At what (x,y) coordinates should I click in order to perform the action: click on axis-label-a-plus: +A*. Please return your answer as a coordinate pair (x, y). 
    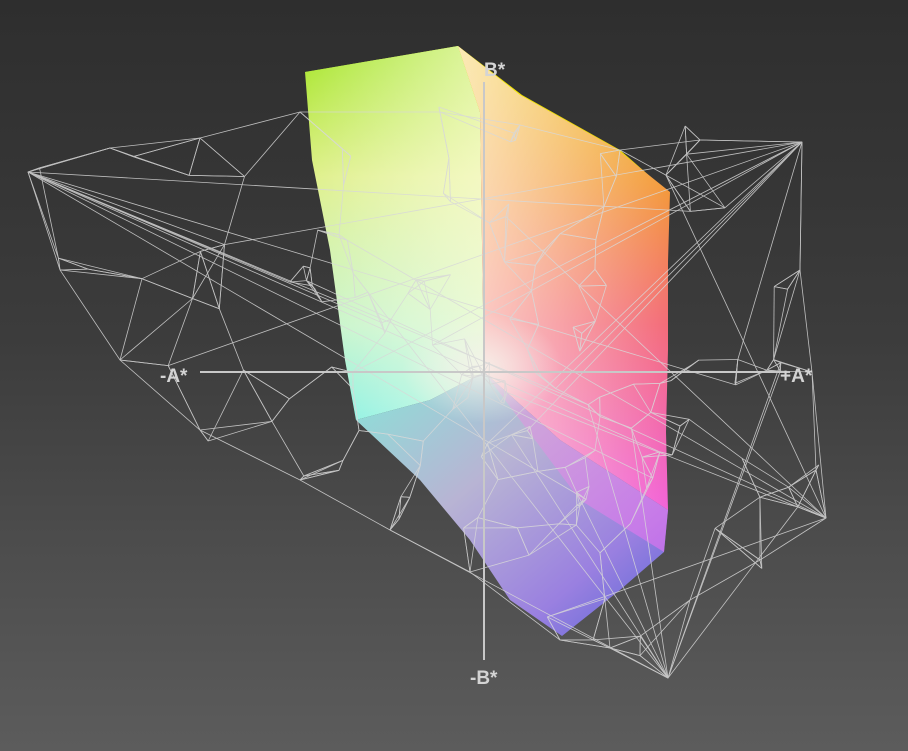
    Looking at the image, I should click on (796, 376).